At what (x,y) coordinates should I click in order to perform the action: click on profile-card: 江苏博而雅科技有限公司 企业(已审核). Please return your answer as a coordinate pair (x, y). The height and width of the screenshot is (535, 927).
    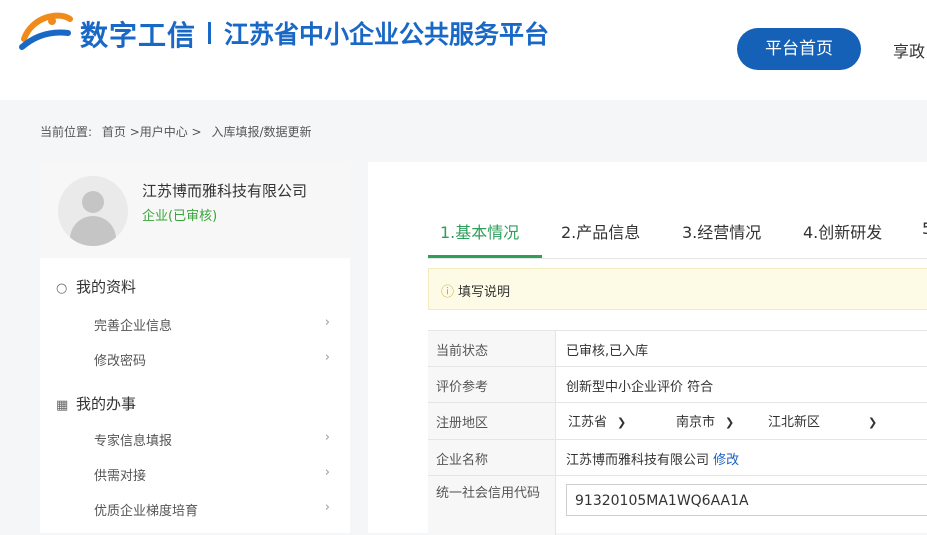
    Looking at the image, I should click on (195, 210).